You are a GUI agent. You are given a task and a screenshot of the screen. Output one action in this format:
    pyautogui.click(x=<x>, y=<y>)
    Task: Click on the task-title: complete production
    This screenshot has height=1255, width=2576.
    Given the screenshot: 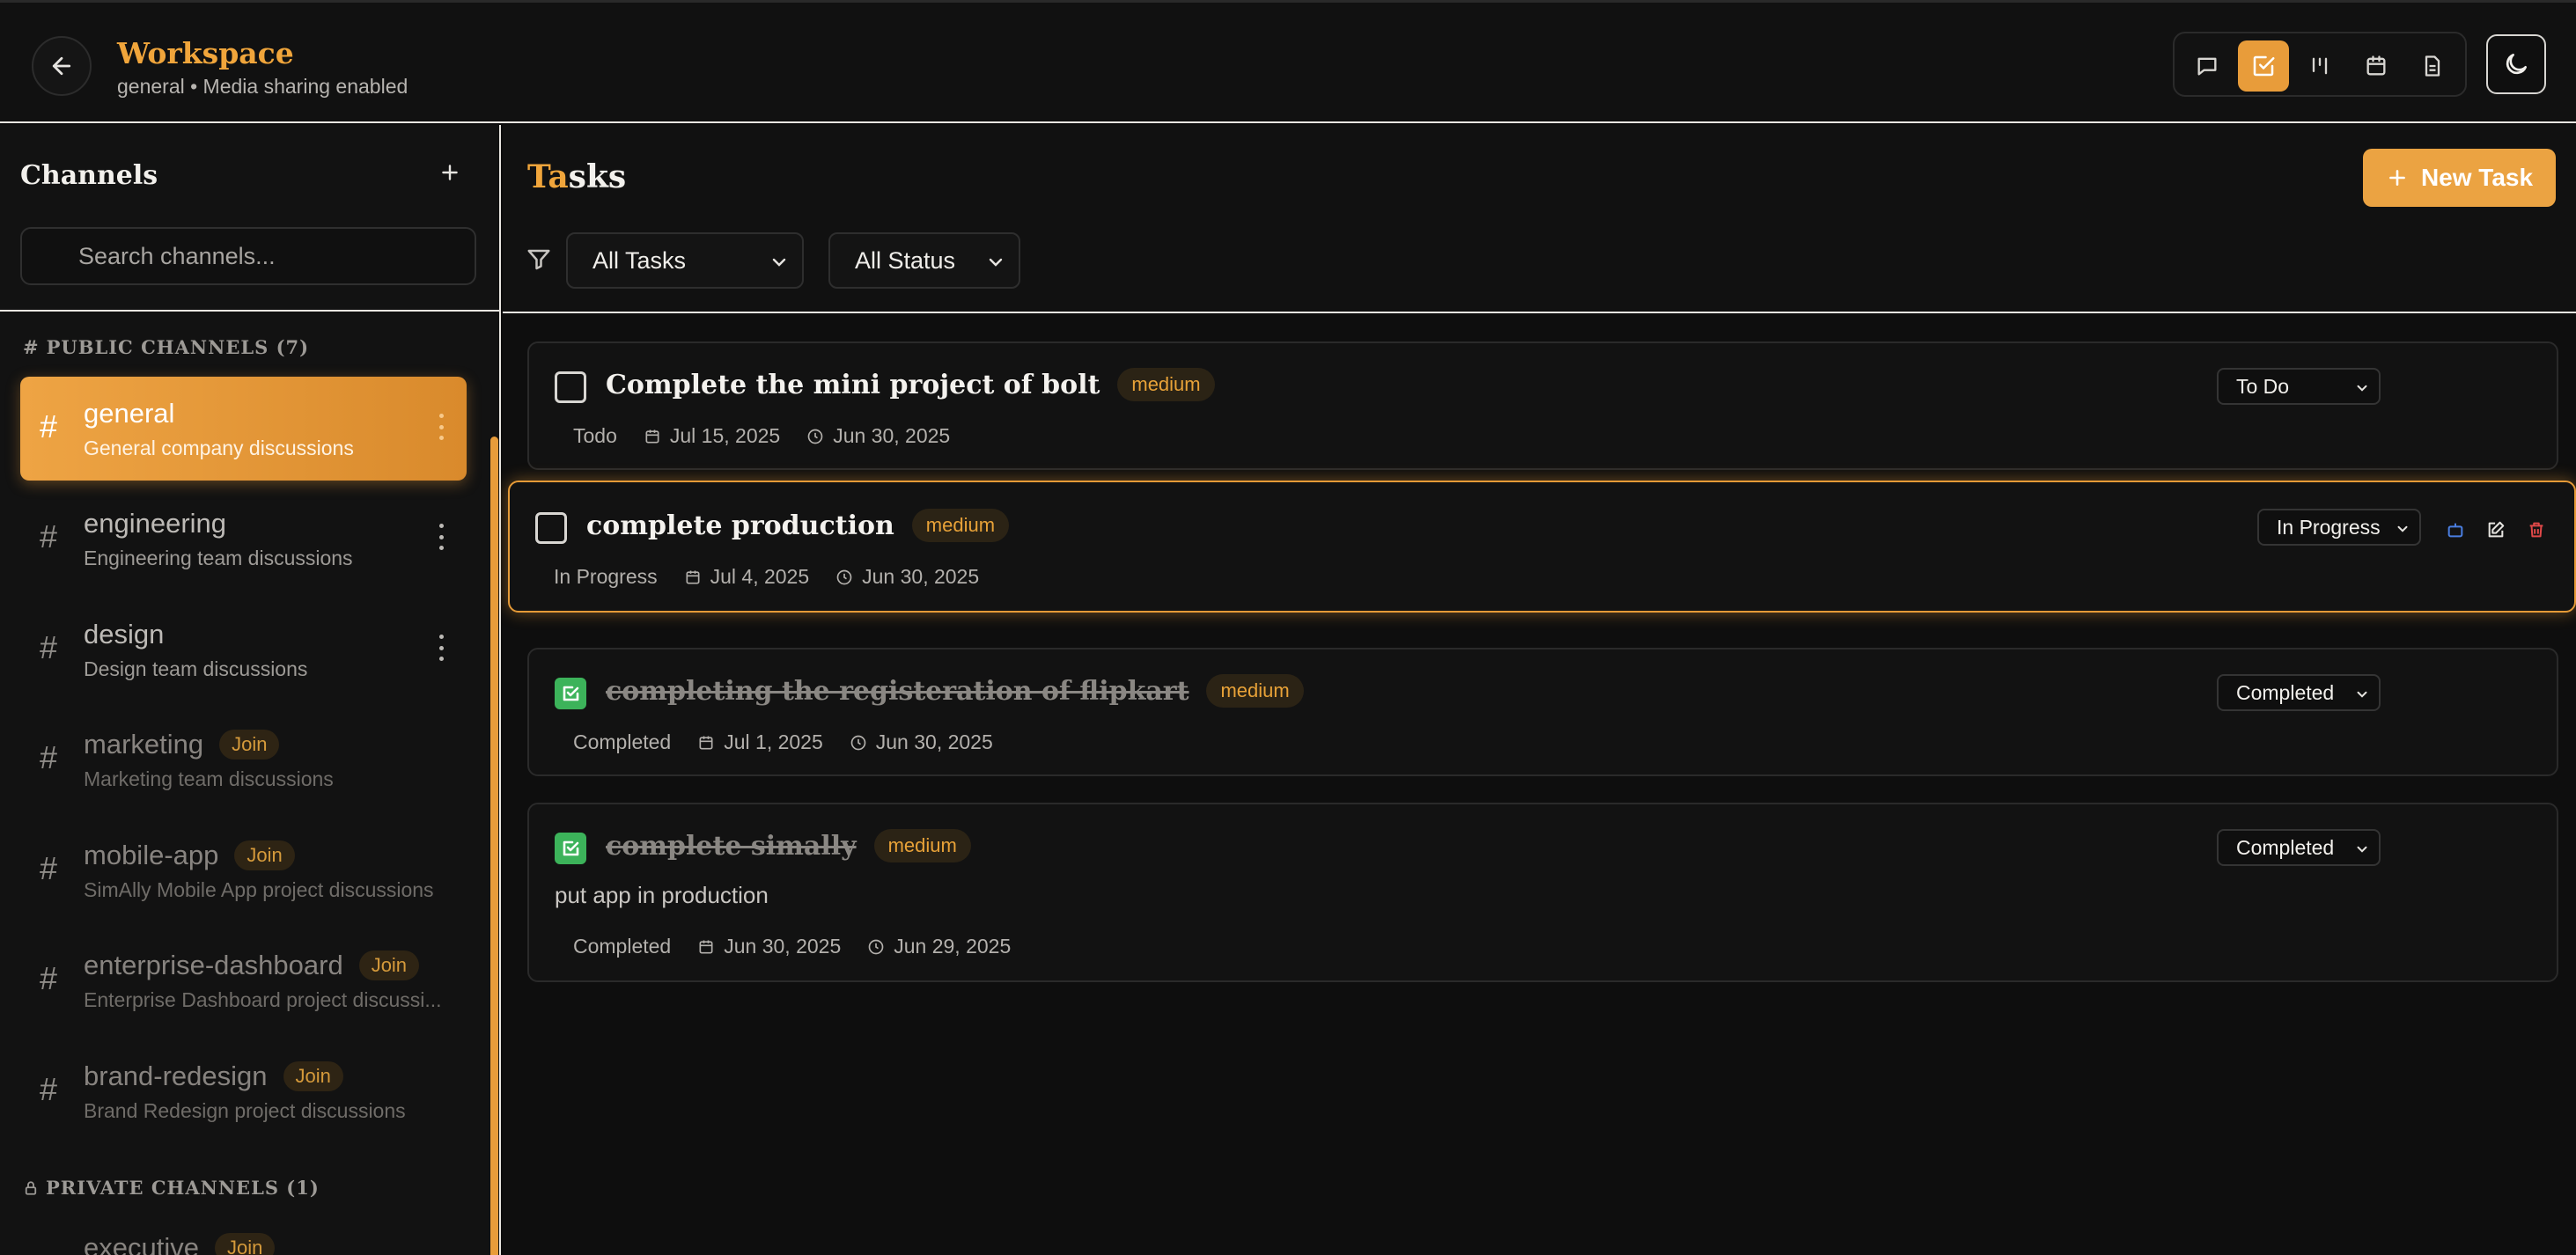 What is the action you would take?
    pyautogui.click(x=740, y=525)
    